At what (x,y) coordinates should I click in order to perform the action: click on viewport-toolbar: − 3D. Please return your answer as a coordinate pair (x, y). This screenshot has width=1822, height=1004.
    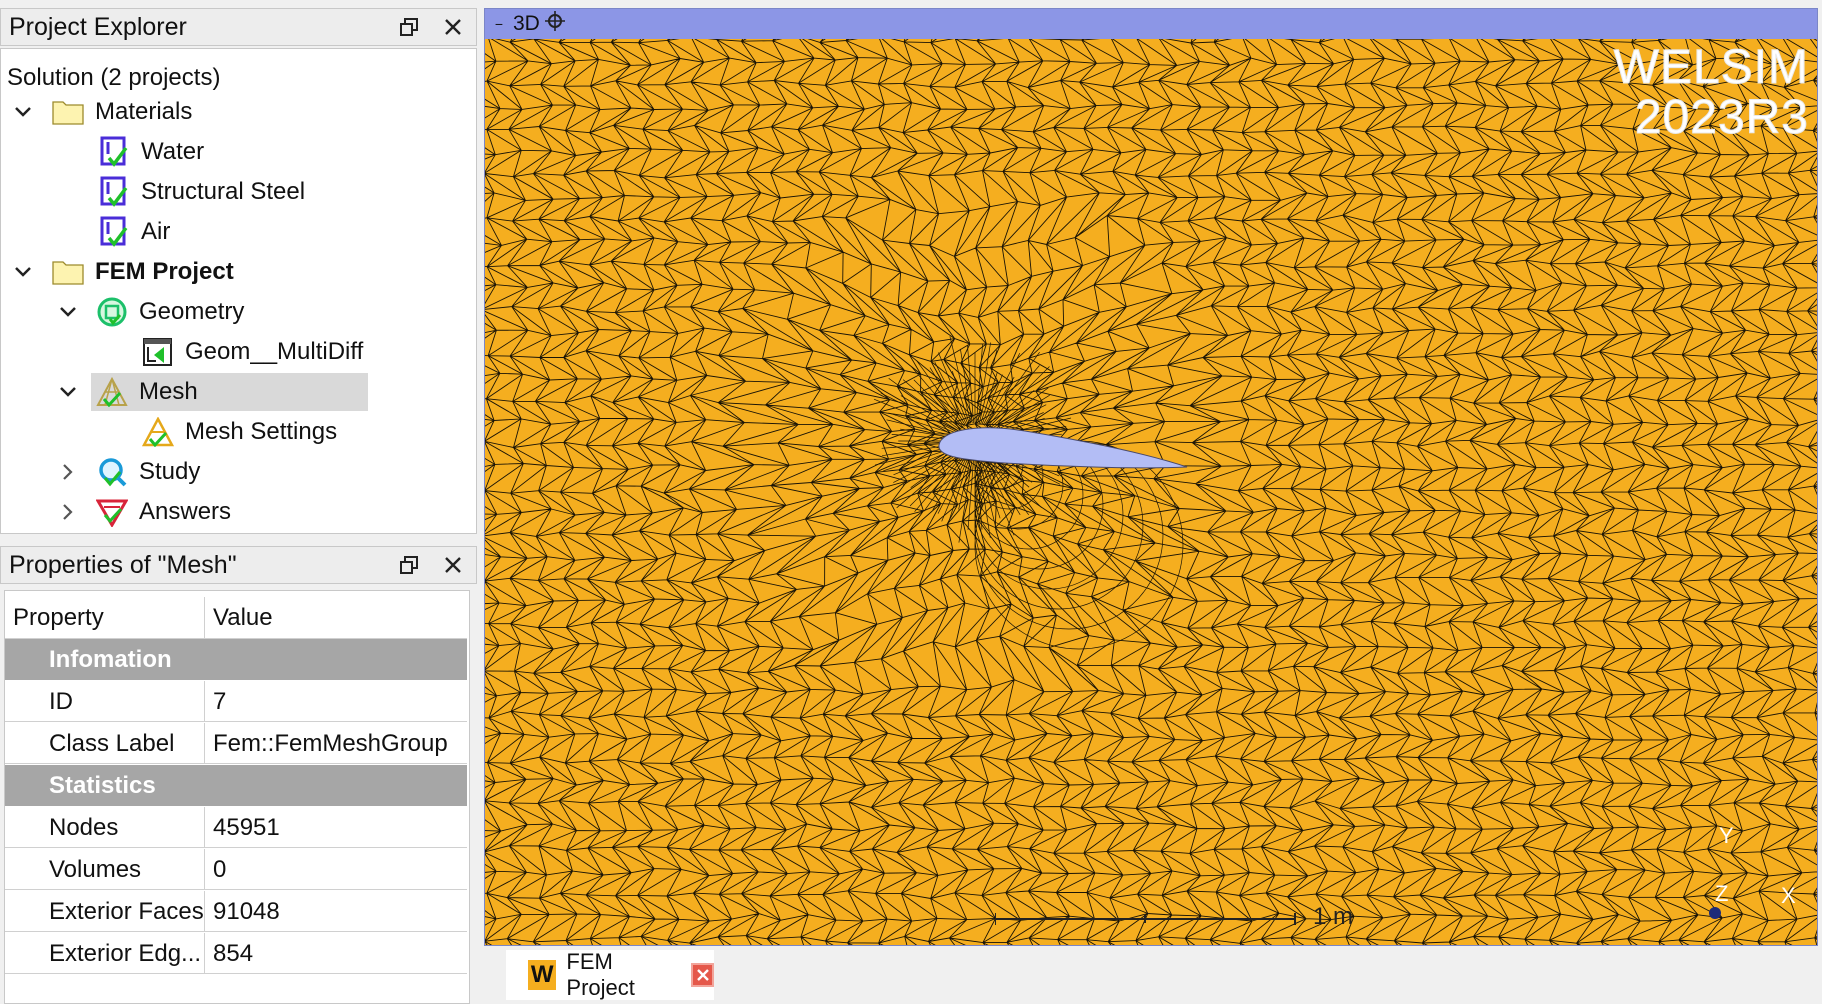
    Looking at the image, I should click on (1151, 24).